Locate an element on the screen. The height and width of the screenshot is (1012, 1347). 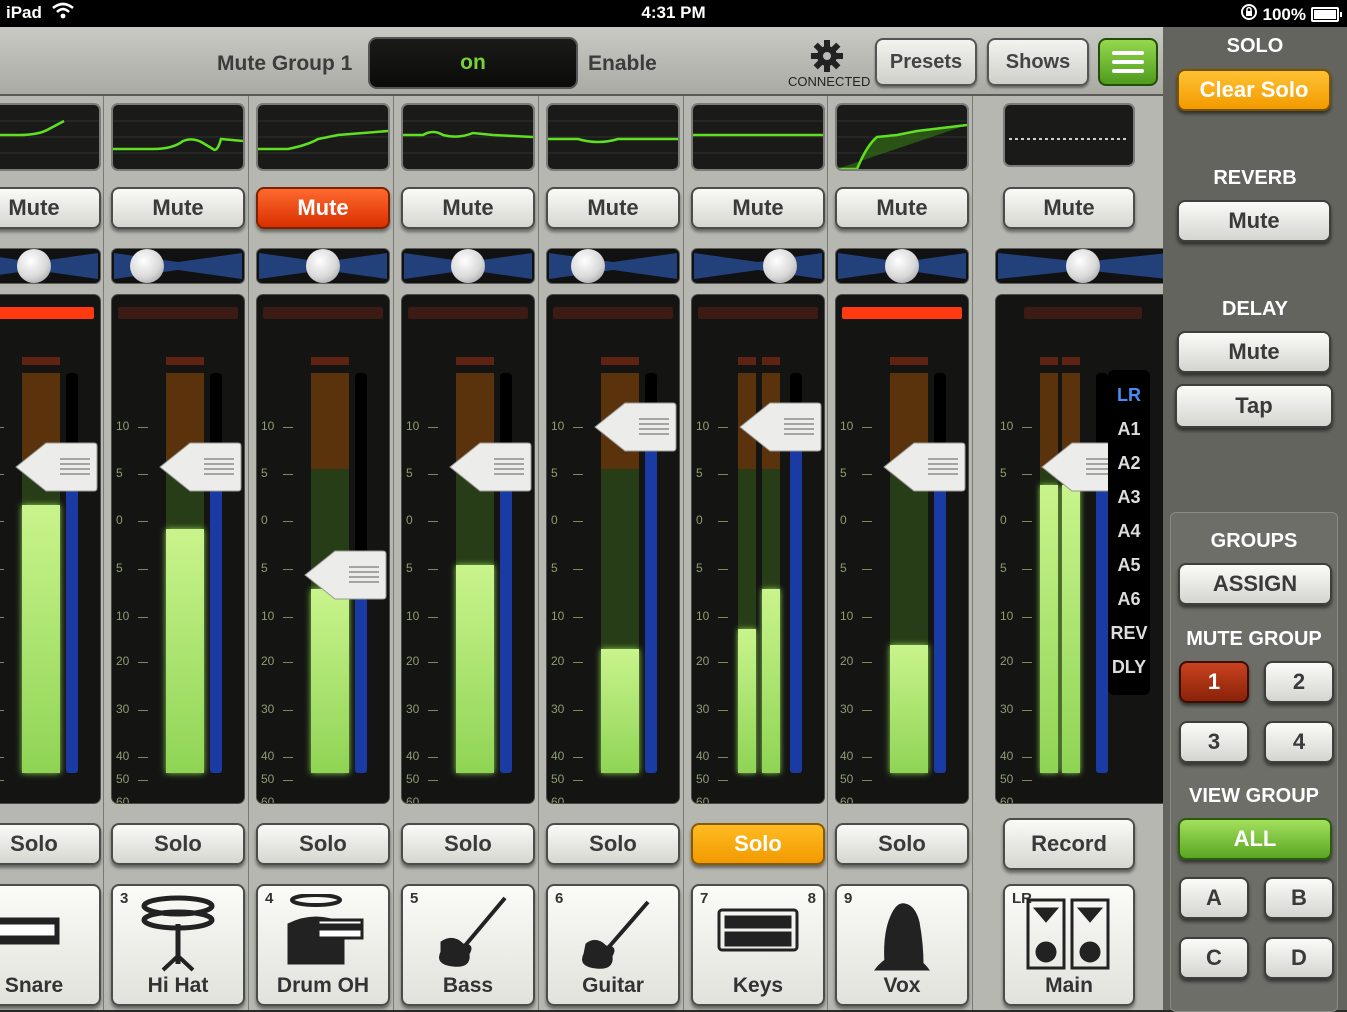
channel-name-tile: 7 8 Keys is located at coordinates (758, 945).